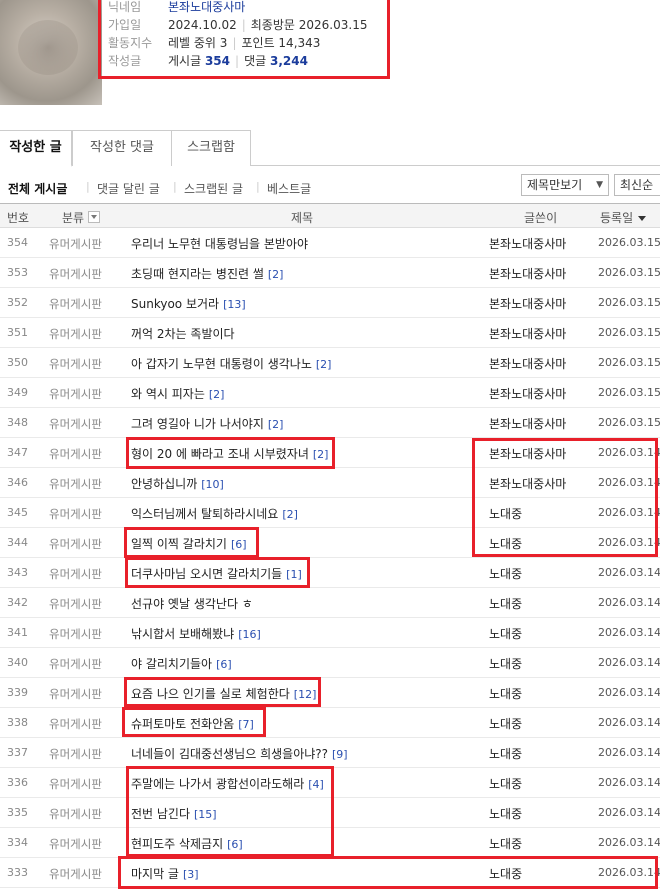 The image size is (660, 891). I want to click on post-number: 354, so click(17, 242).